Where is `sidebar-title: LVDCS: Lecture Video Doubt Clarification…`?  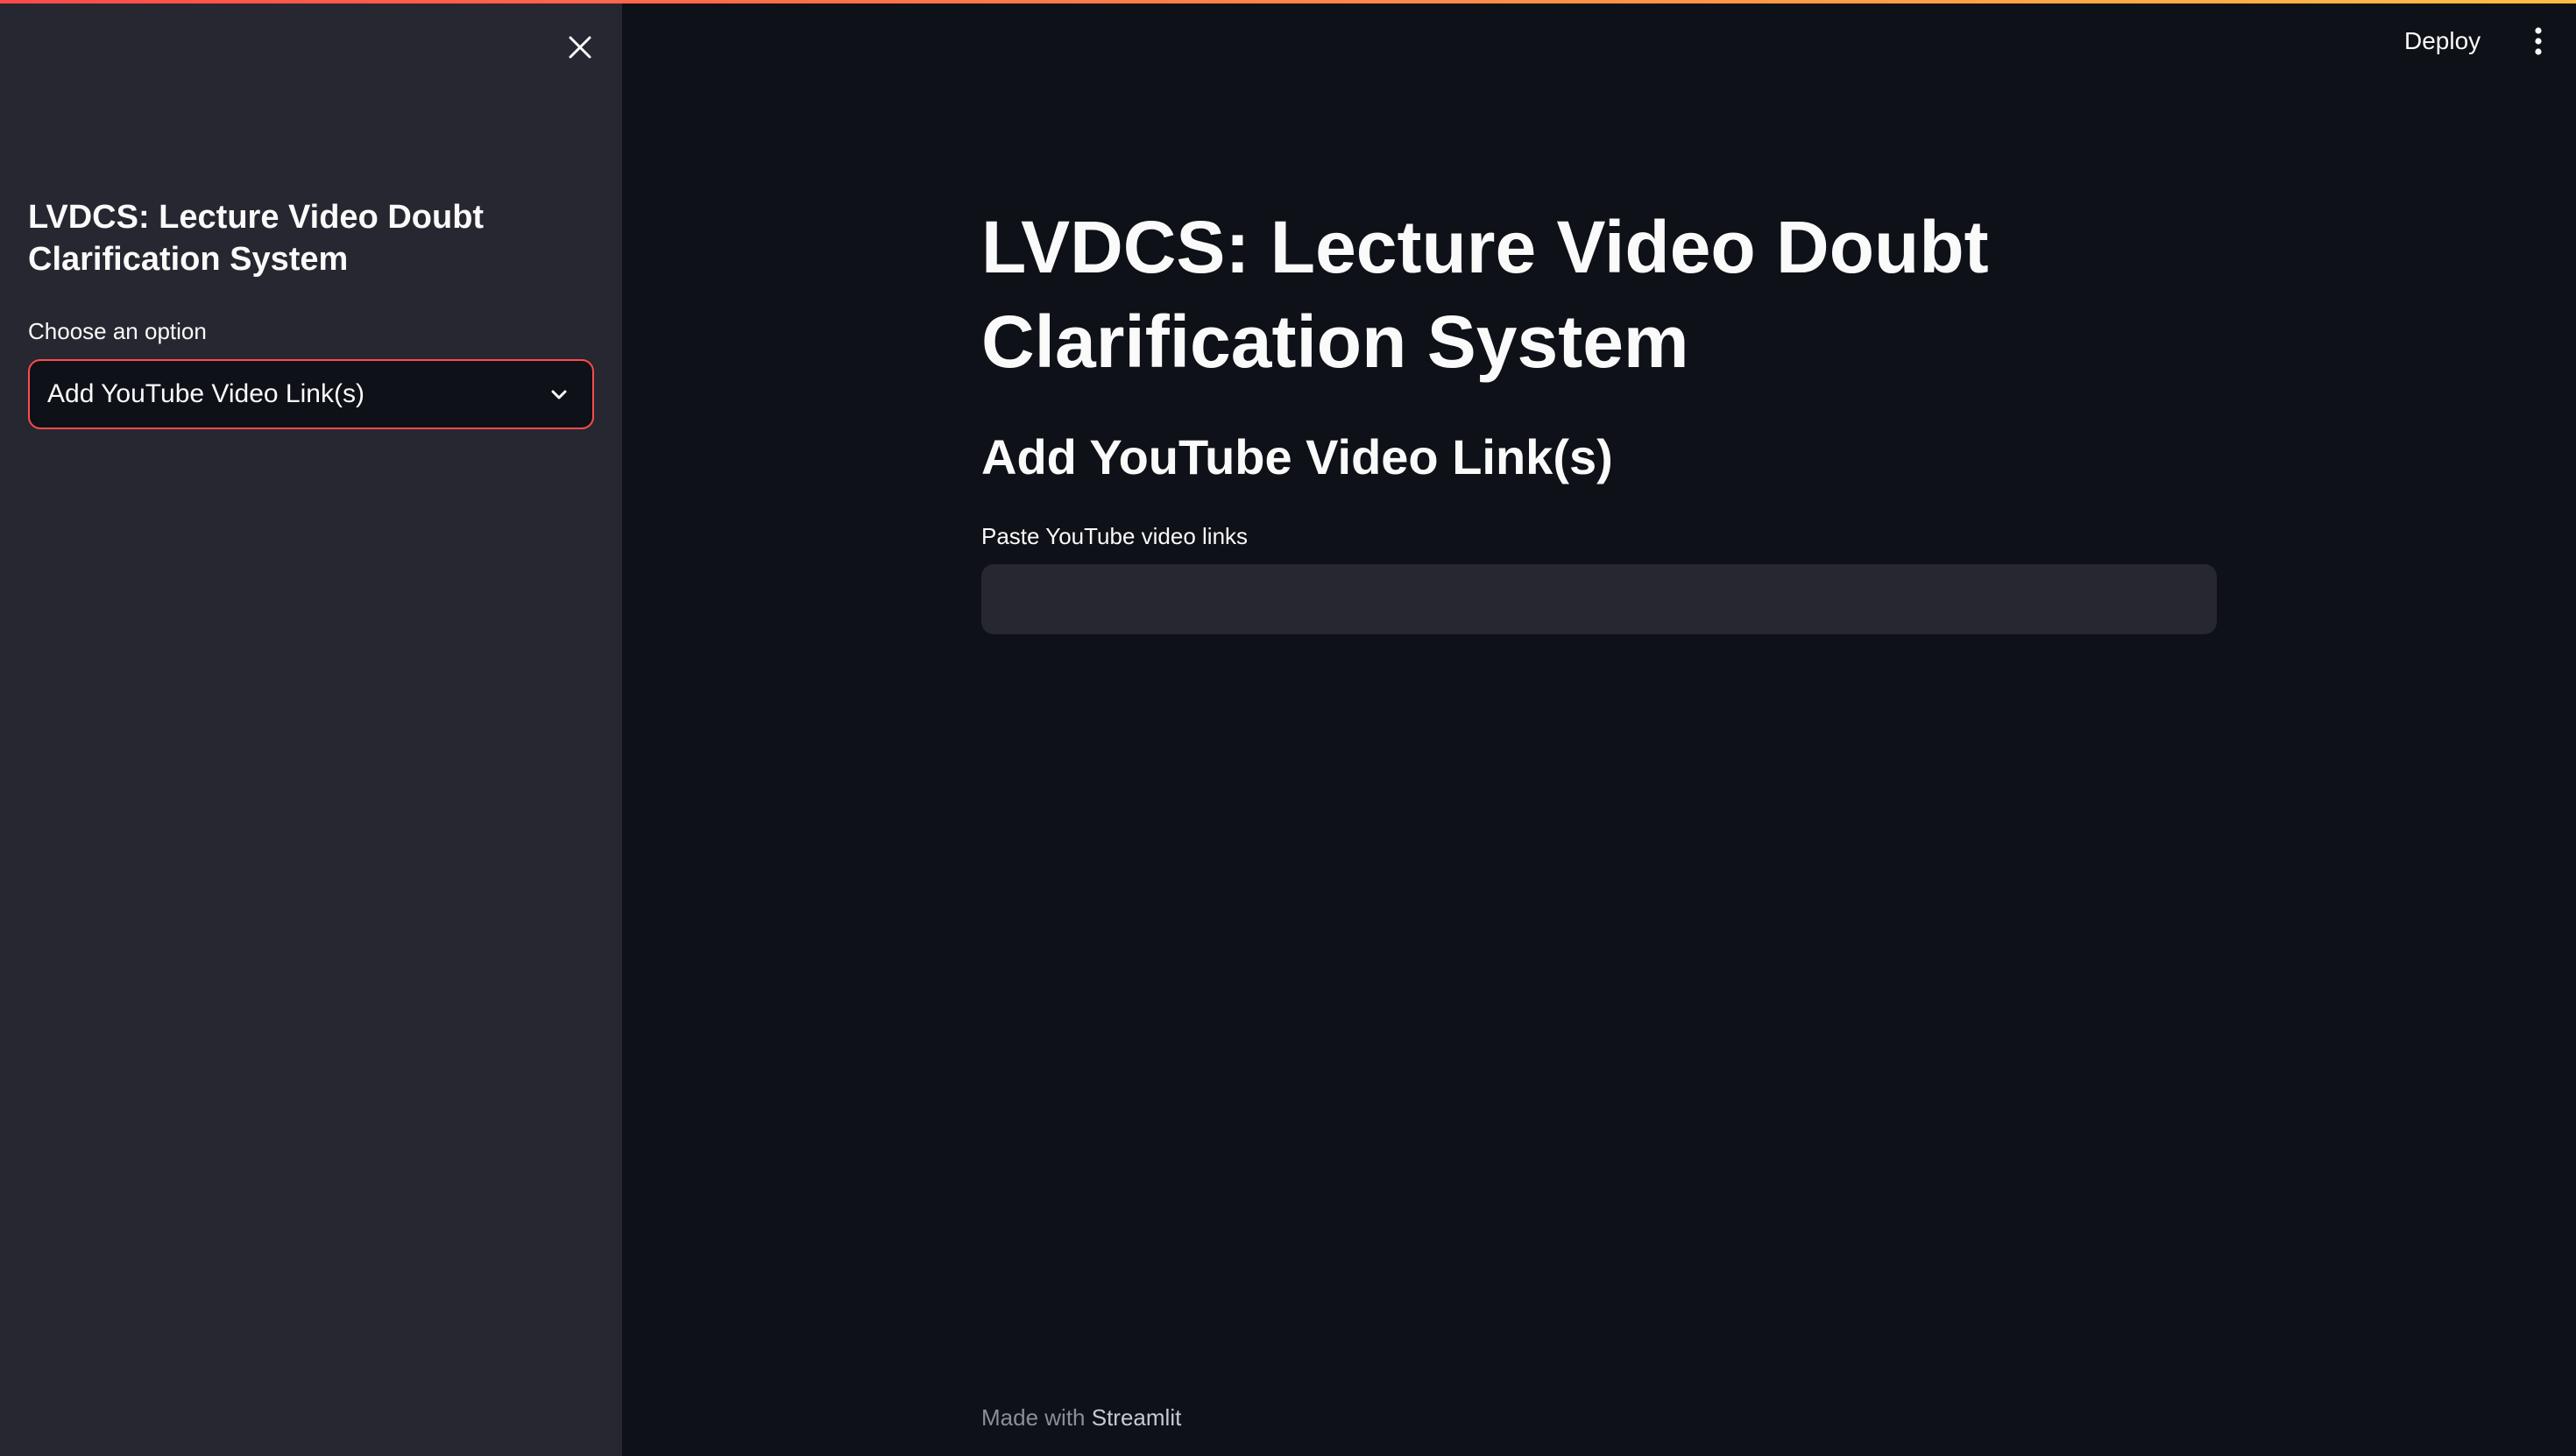
sidebar-title: LVDCS: Lecture Video Doubt Clarification… is located at coordinates (256, 238).